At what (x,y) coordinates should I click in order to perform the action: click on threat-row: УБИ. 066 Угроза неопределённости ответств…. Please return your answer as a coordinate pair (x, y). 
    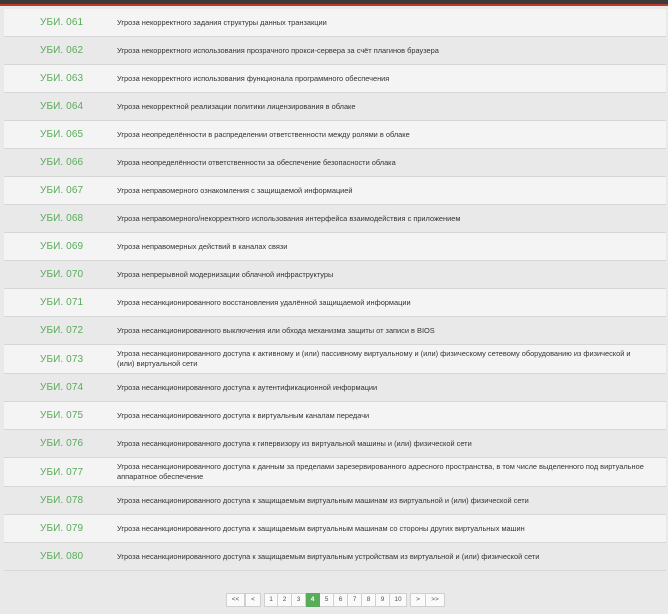
    Looking at the image, I should click on (335, 163).